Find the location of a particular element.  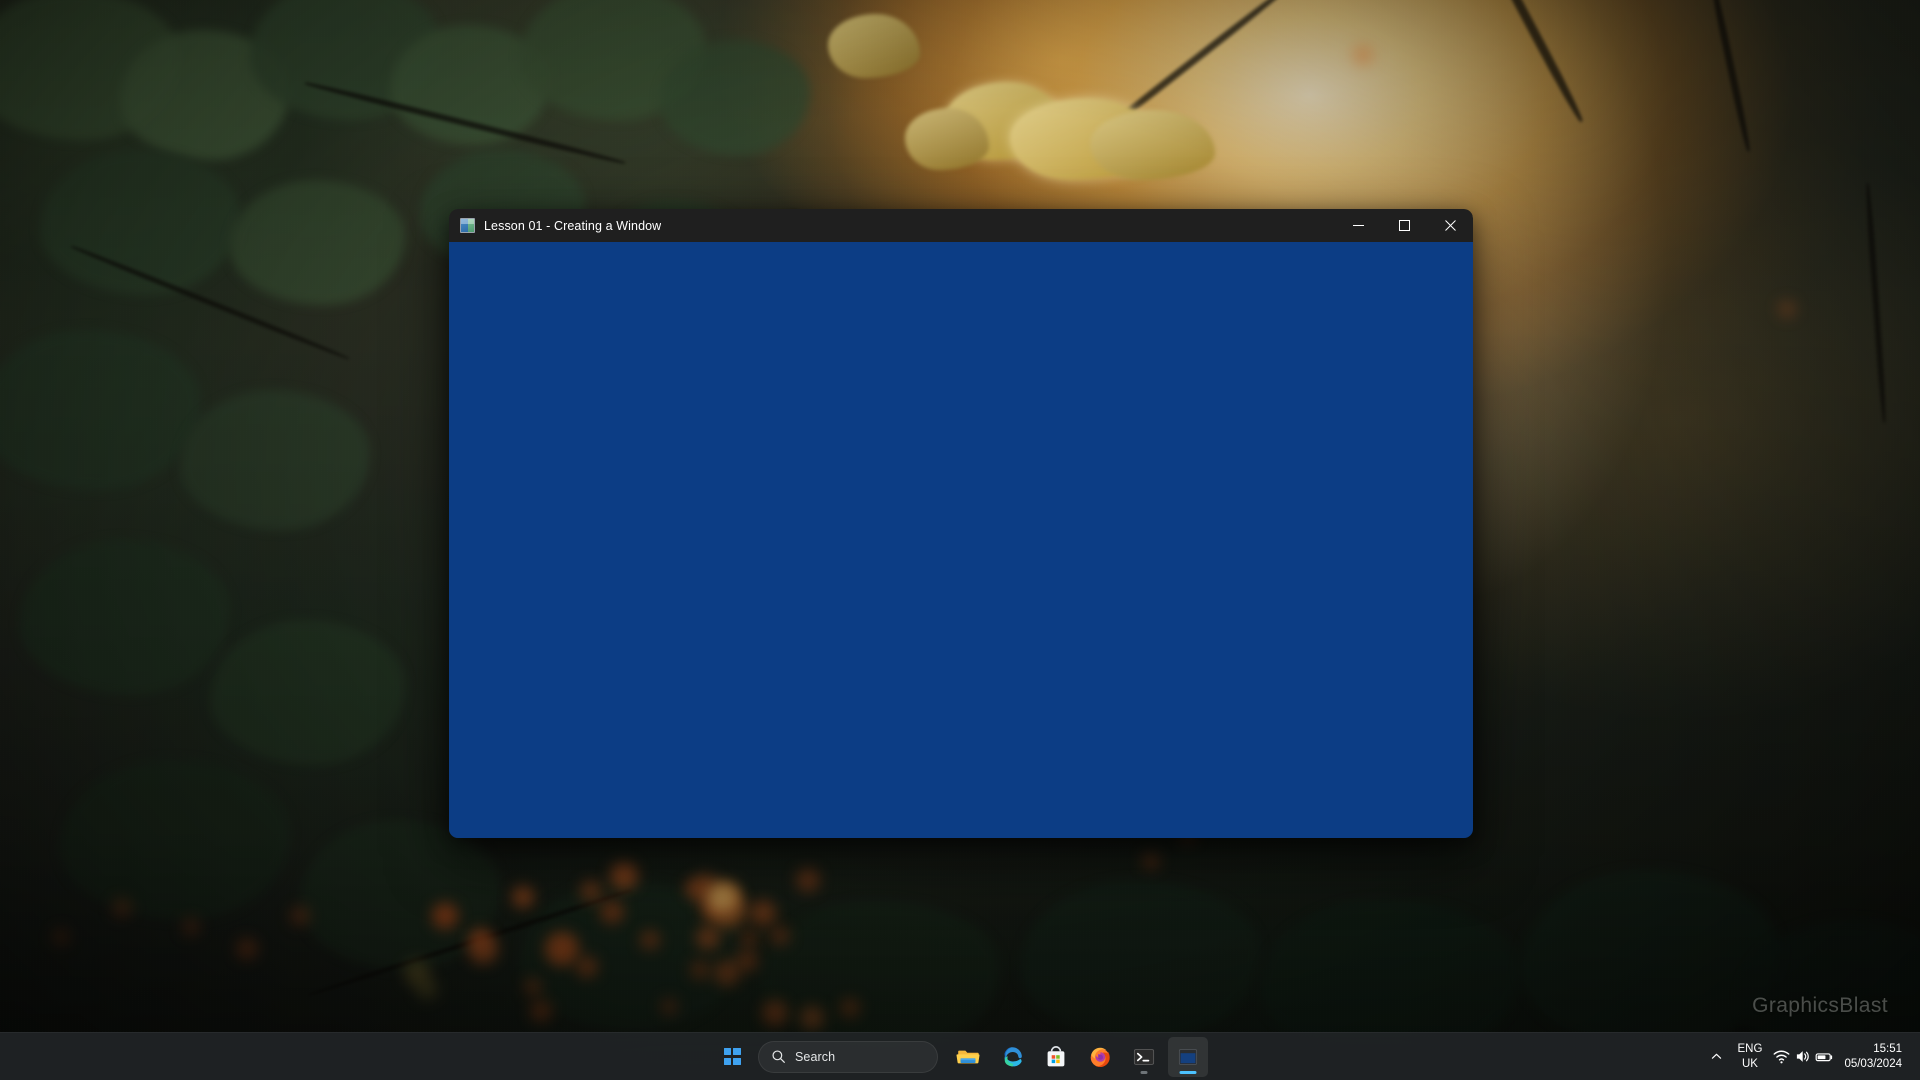

taskbar-app-terminal is located at coordinates (1144, 1057).